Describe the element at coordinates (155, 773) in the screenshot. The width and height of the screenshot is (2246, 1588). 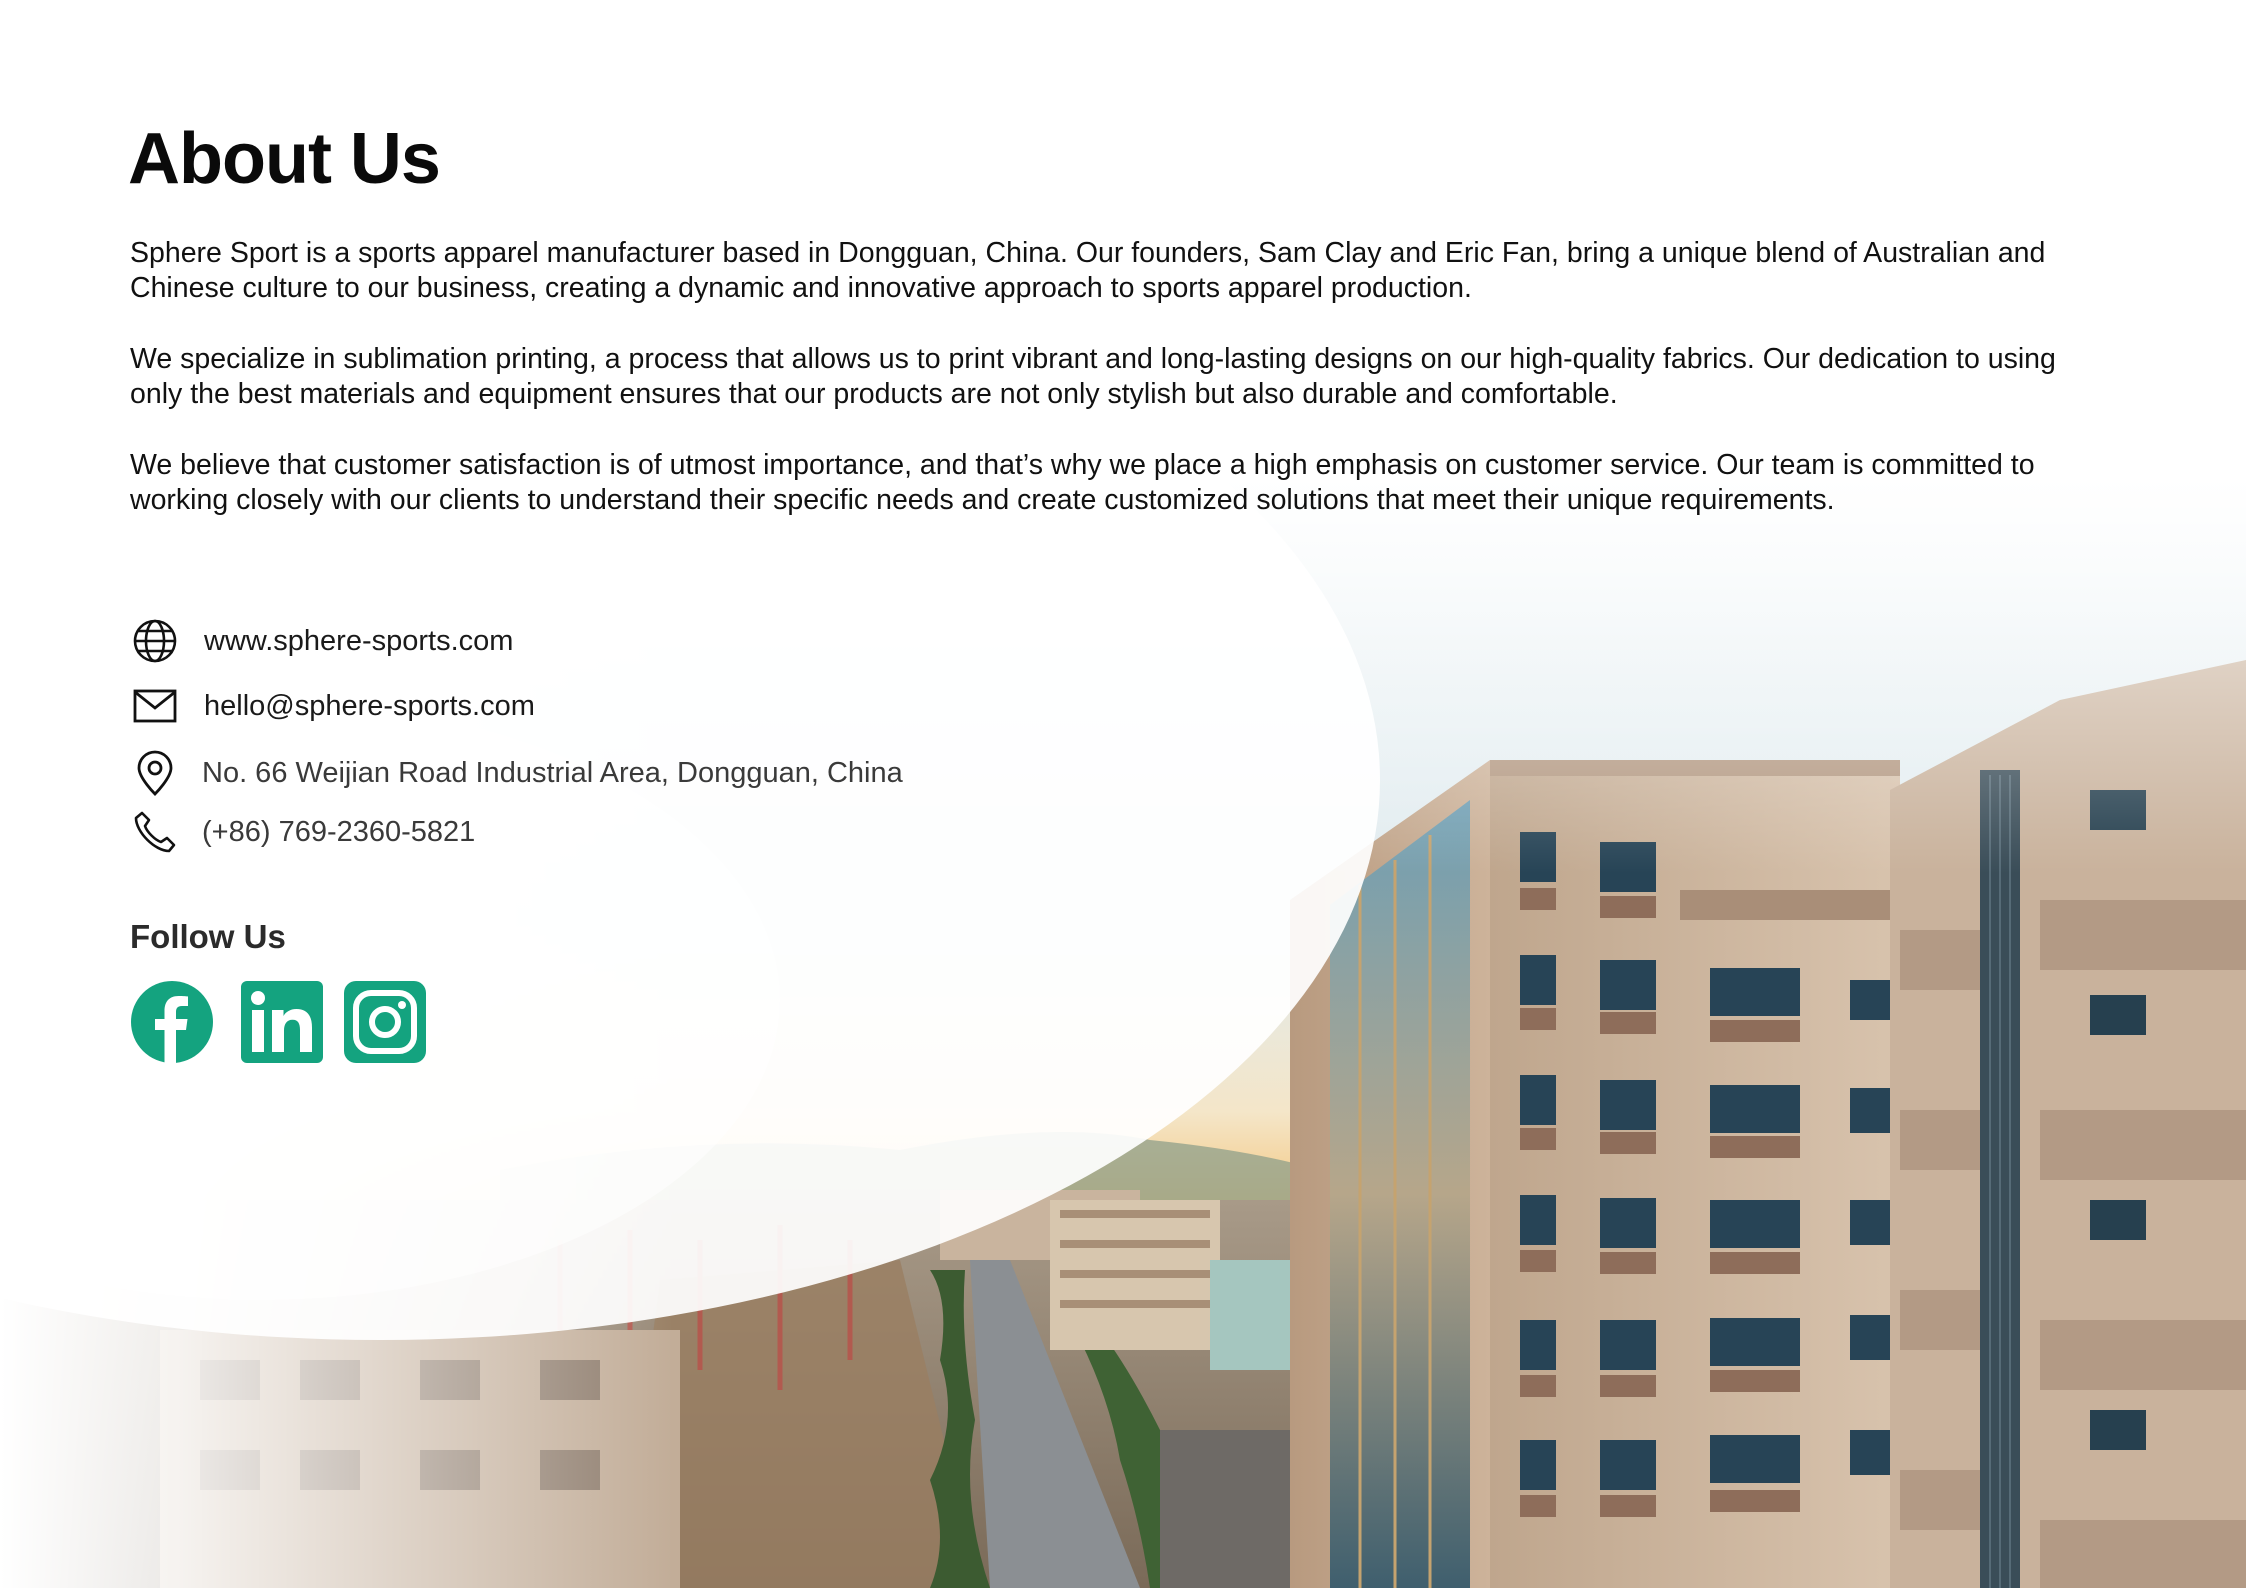
I see `location-pin-icon` at that location.